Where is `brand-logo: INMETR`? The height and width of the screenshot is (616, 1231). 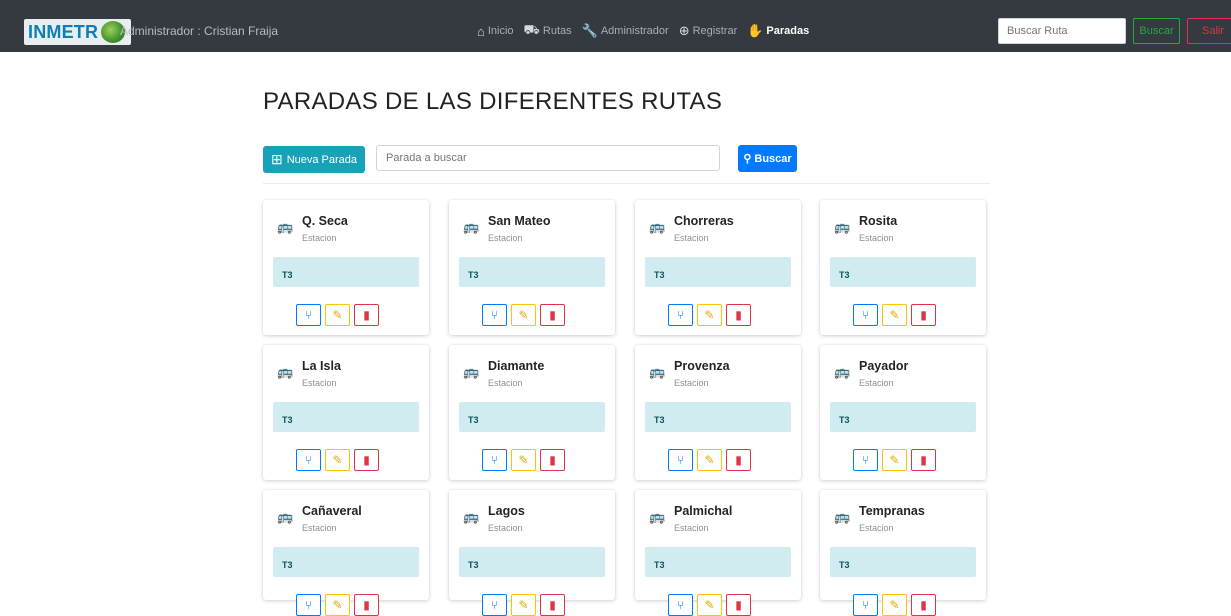
brand-logo: INMETR is located at coordinates (78, 32).